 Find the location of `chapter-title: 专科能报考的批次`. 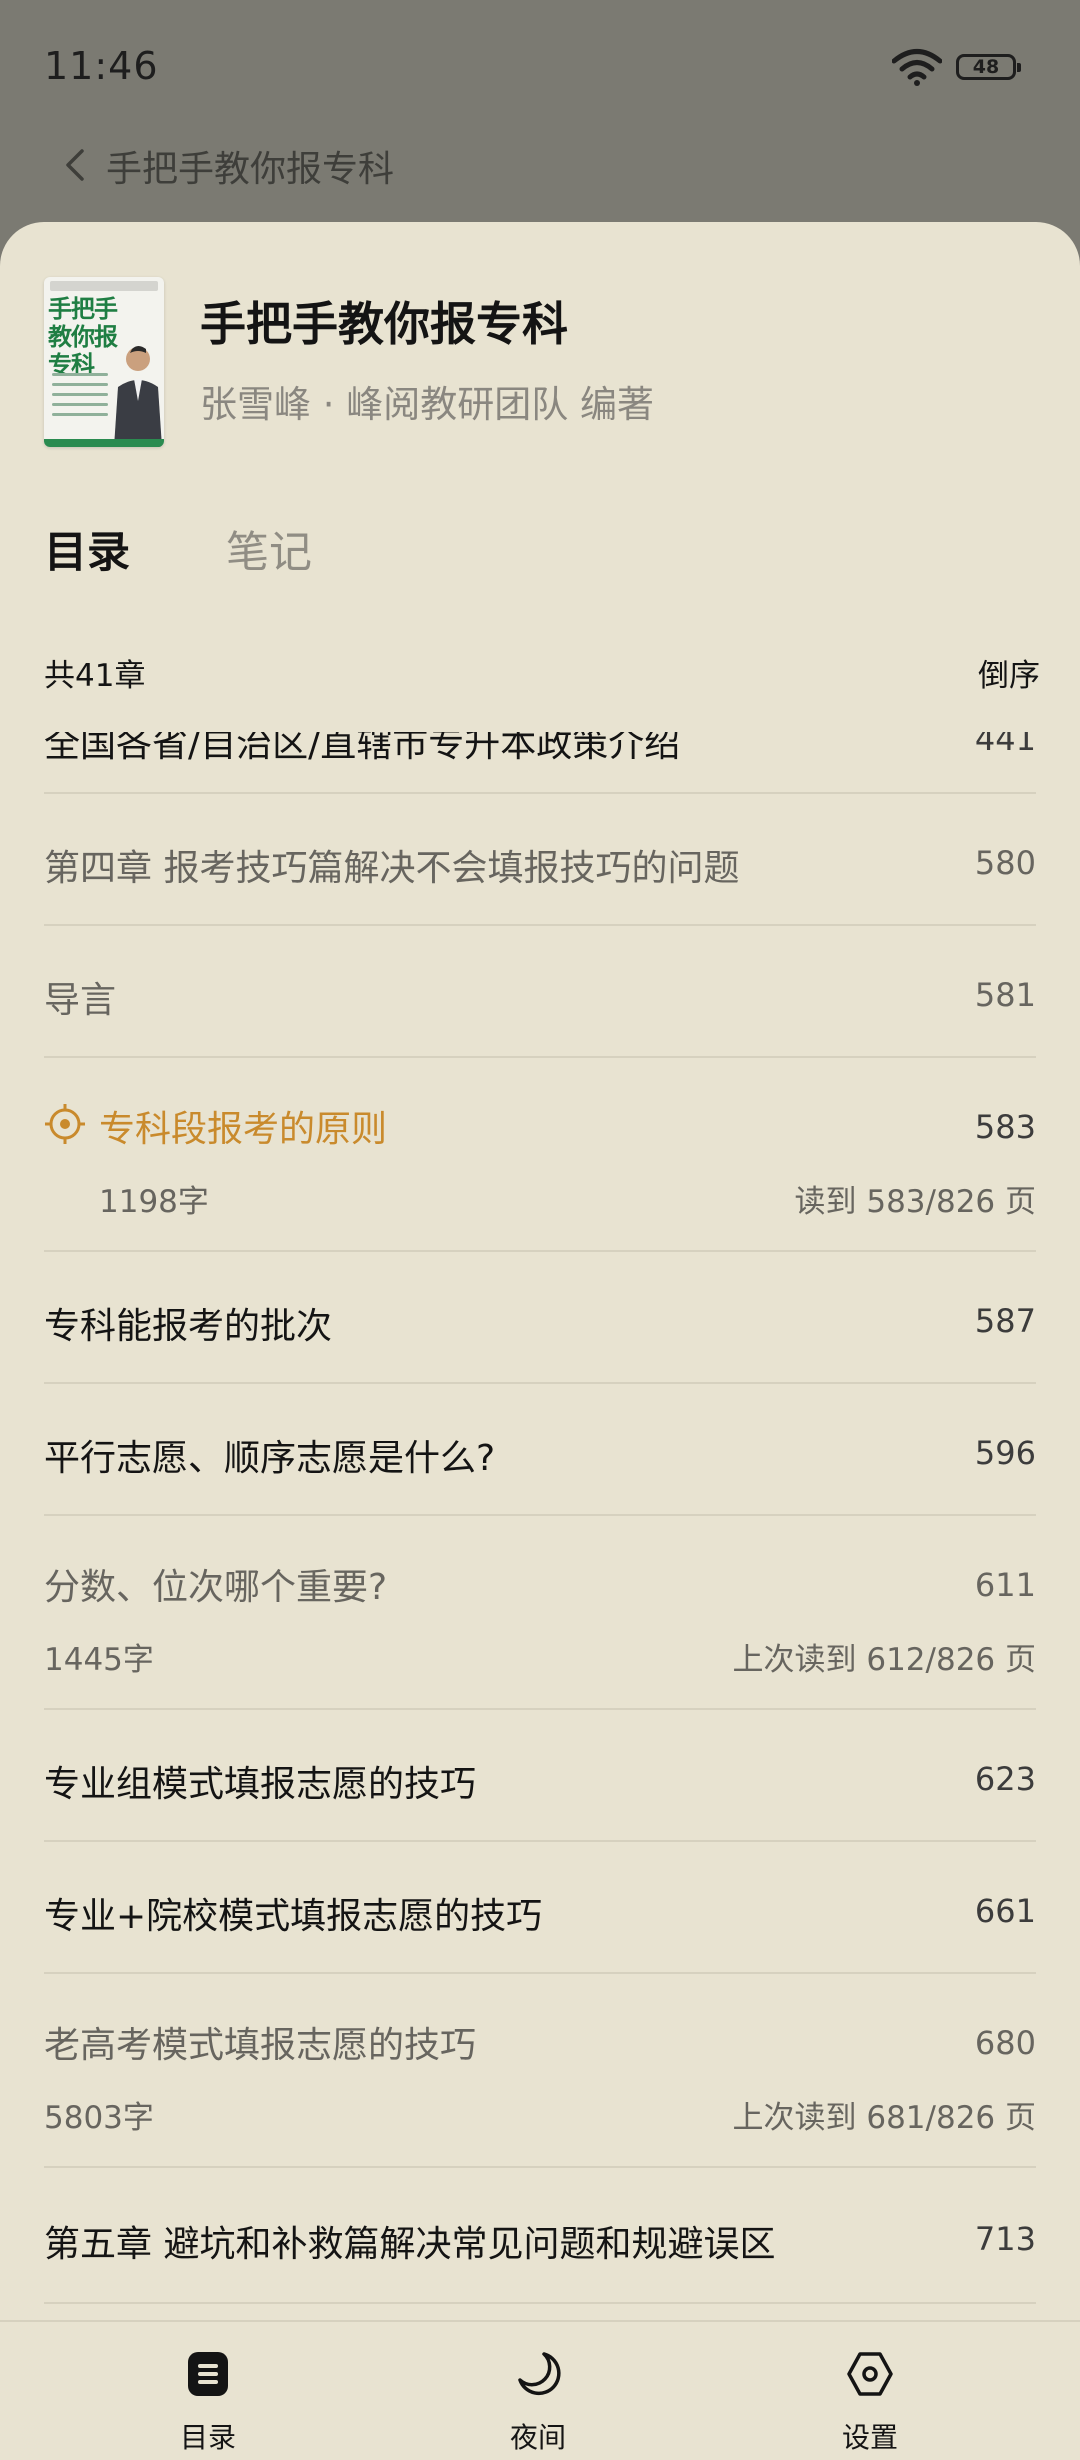

chapter-title: 专科能报考的批次 is located at coordinates (188, 1326).